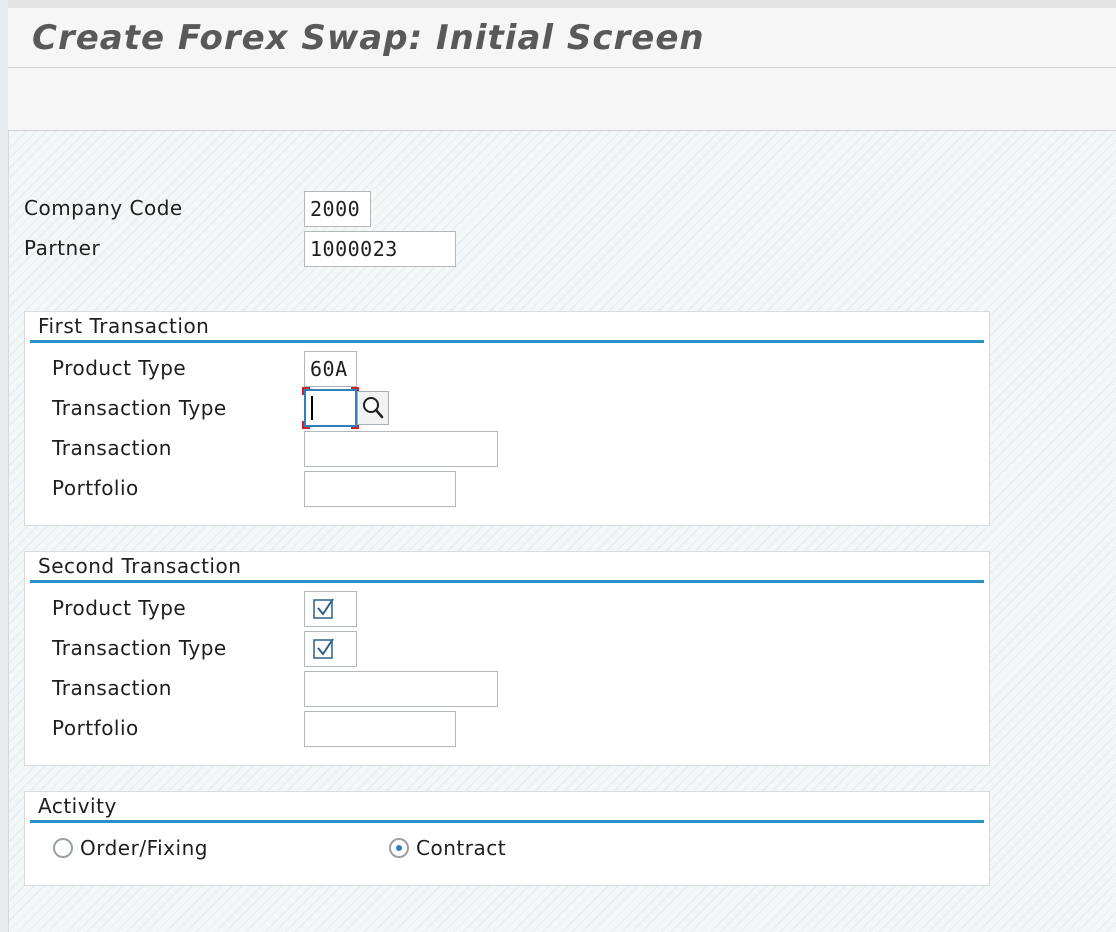 This screenshot has width=1116, height=932. Describe the element at coordinates (368, 38) in the screenshot. I see `page-title: Create Forex Swap: Initial Screen` at that location.